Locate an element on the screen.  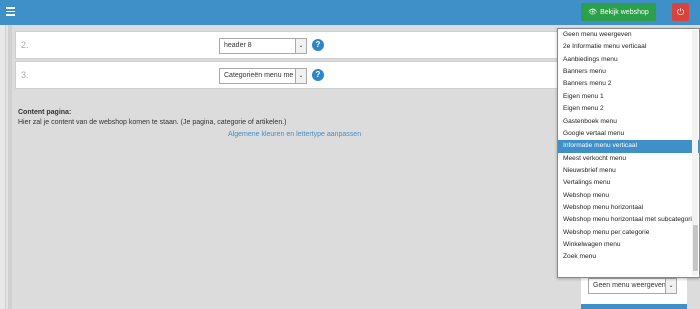
bottom-menu-select: Geen menu weergeven ⌄ is located at coordinates (632, 286).